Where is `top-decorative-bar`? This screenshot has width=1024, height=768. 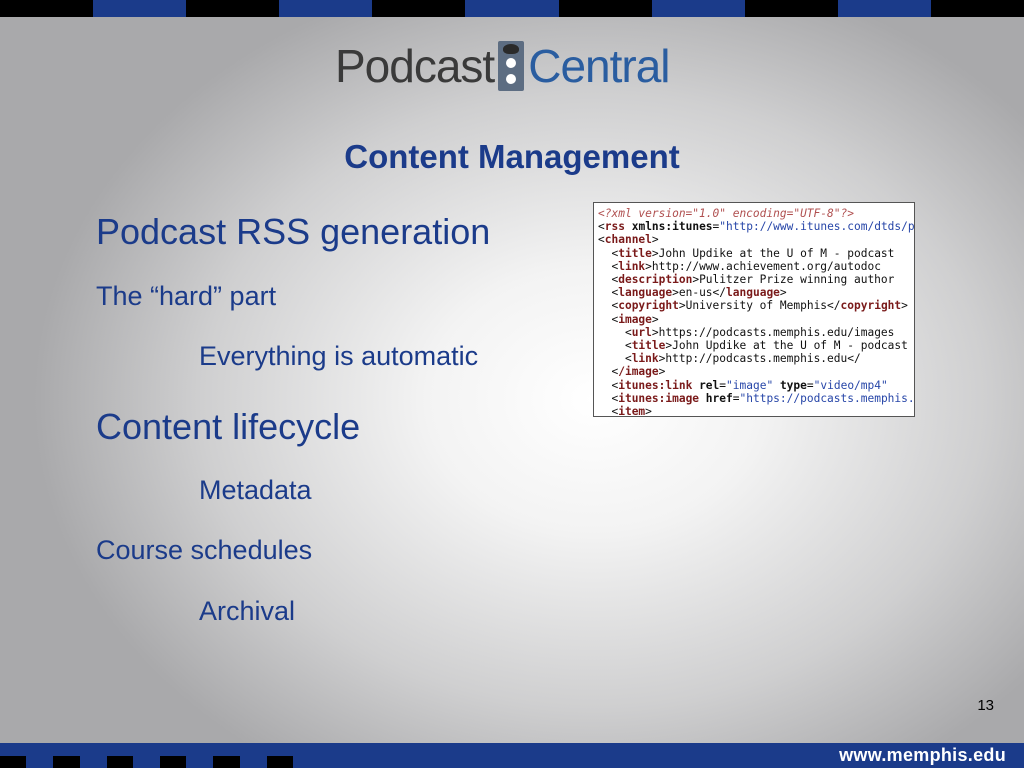
top-decorative-bar is located at coordinates (512, 8).